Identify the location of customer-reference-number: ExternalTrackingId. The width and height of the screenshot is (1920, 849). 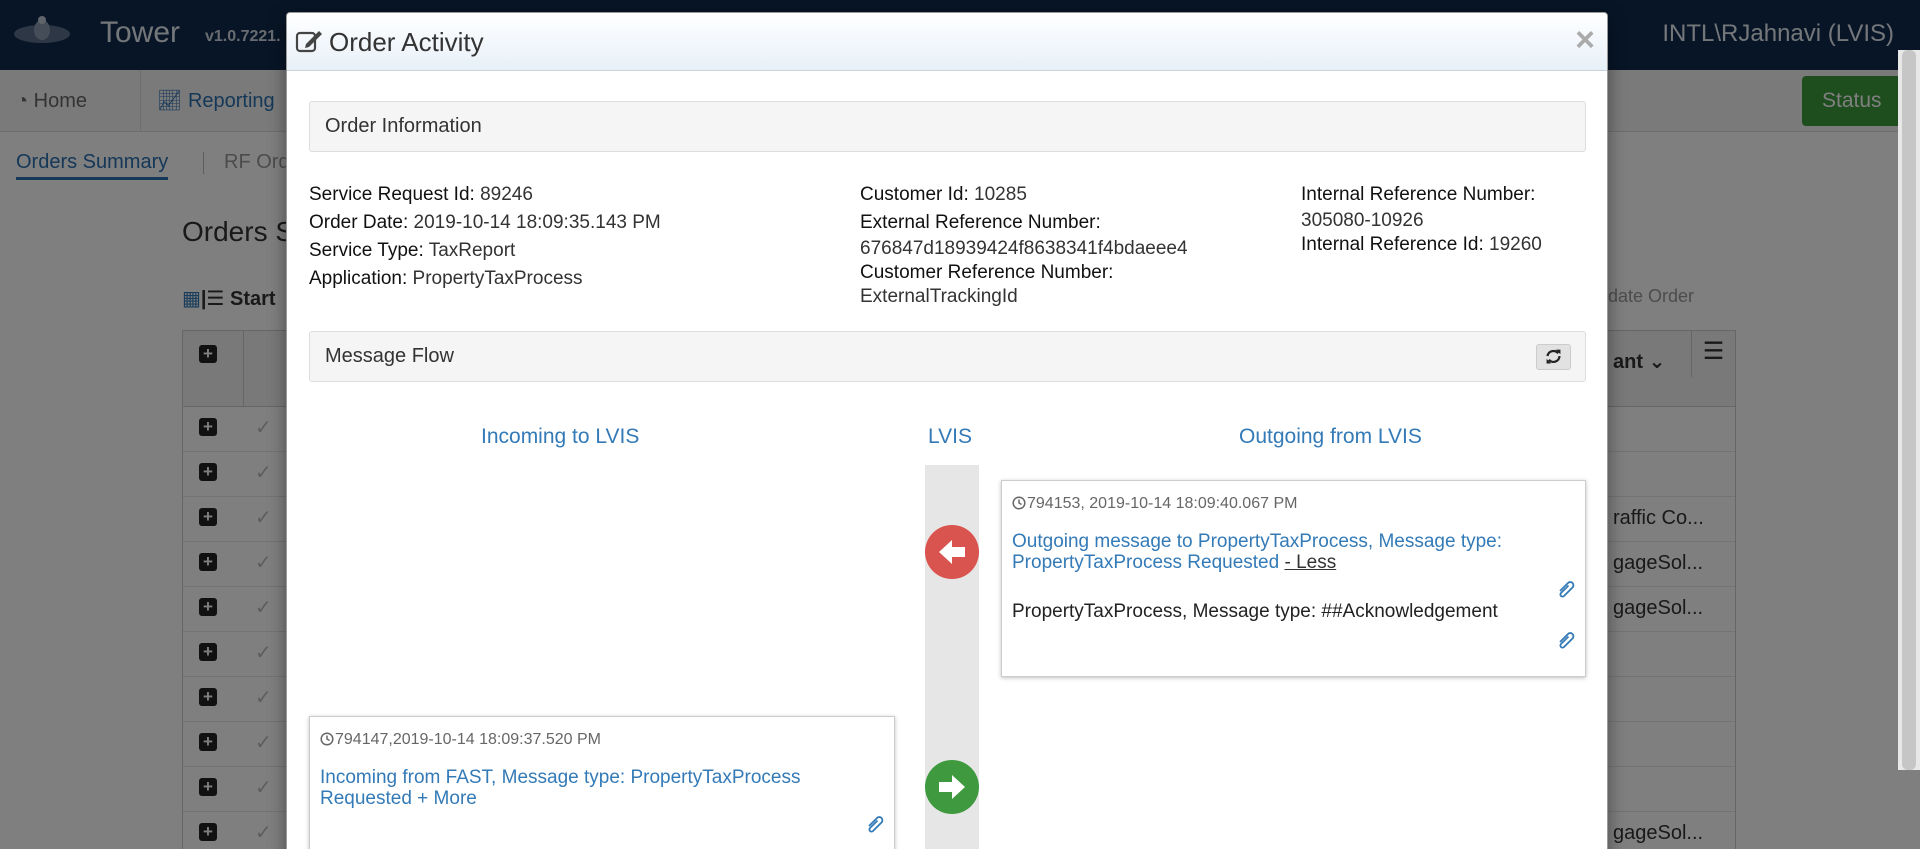
(939, 296).